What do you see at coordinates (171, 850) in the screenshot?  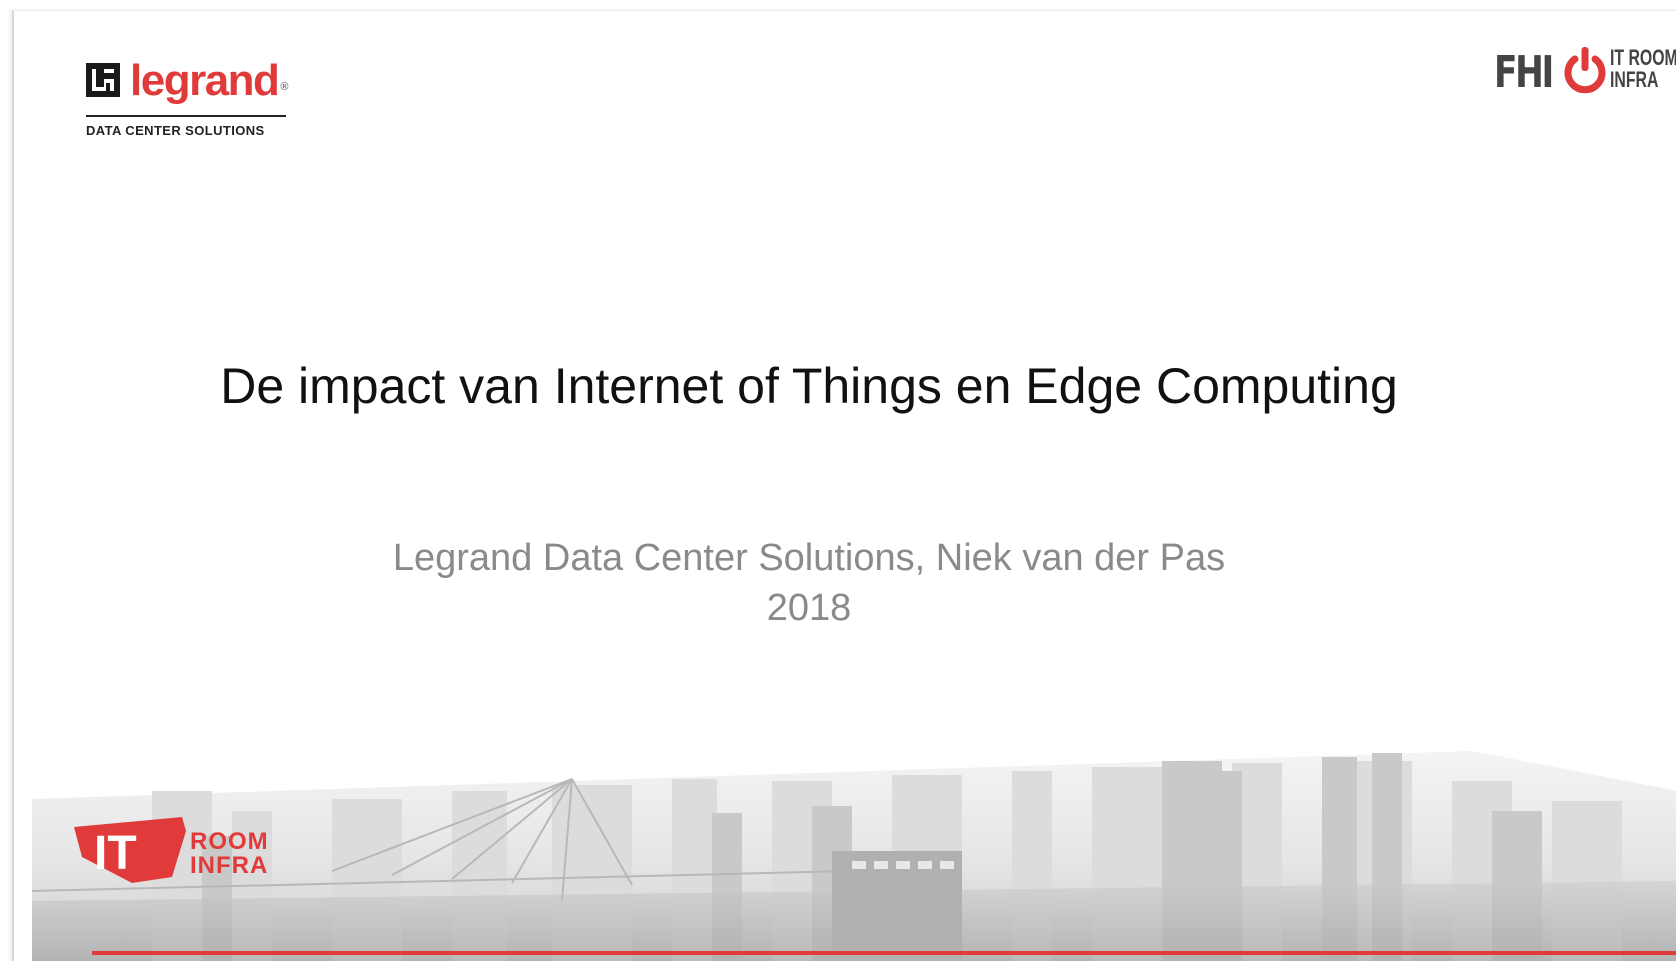 I see `it-room-infra-logo-graphic: IT ROOM INFRA` at bounding box center [171, 850].